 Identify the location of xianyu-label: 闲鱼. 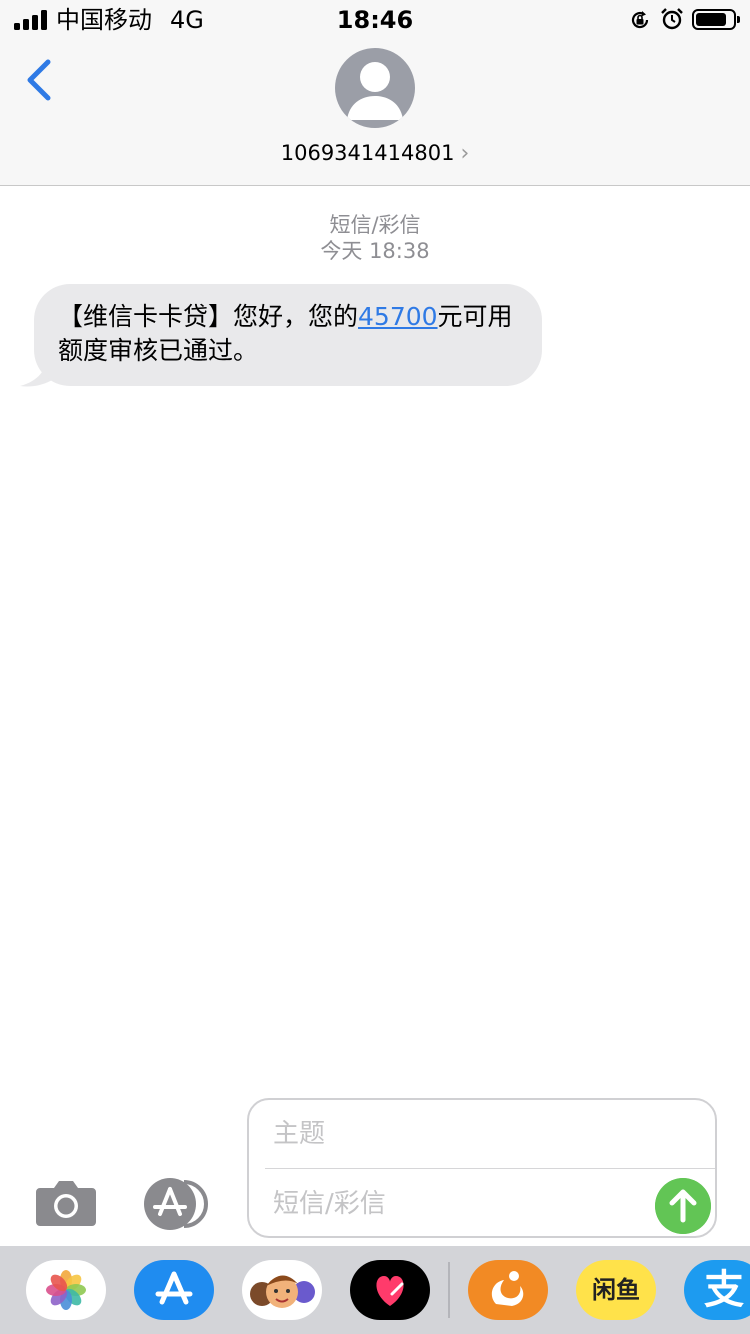
(616, 1290).